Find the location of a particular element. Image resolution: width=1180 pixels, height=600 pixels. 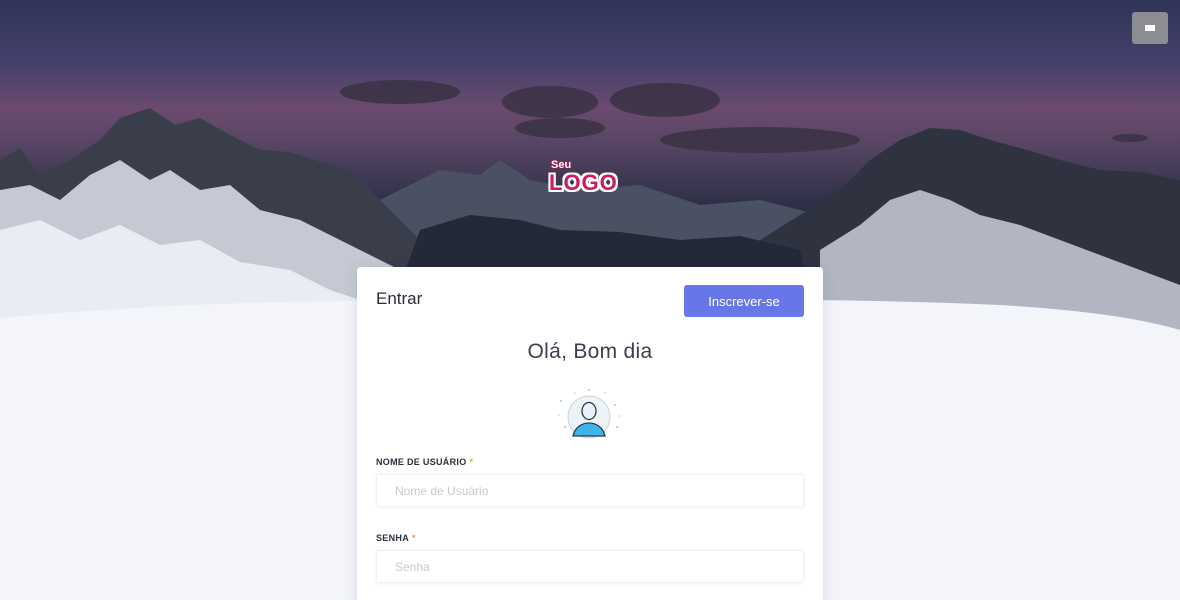

password-label: SENHA * is located at coordinates (396, 538).